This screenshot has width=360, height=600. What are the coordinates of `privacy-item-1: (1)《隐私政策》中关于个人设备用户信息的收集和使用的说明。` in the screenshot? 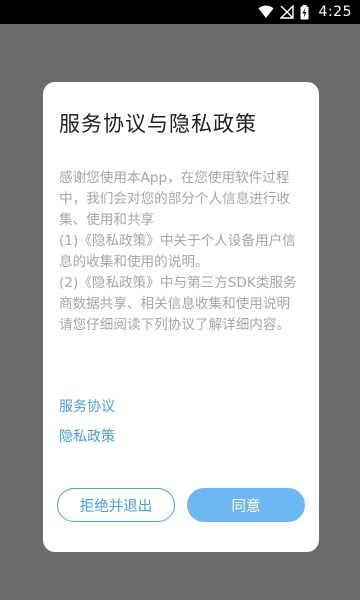 It's located at (177, 251).